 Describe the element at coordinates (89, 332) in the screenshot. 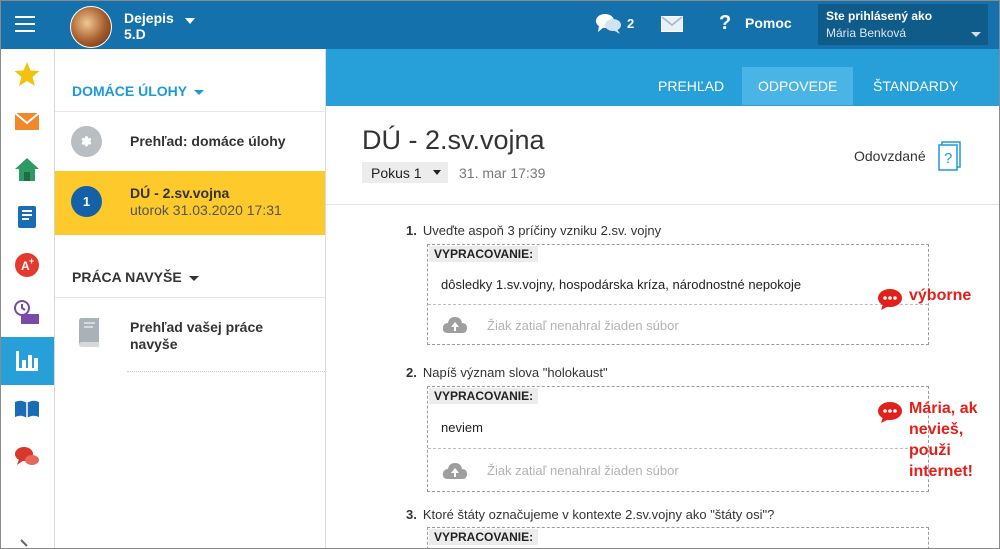

I see `book-icon` at that location.